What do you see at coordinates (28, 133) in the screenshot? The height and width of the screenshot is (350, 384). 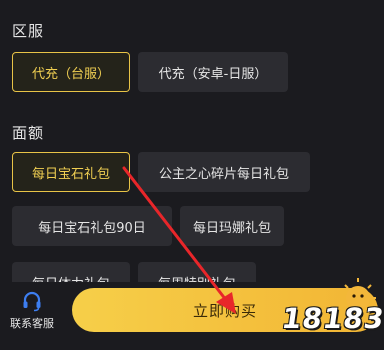 I see `denomination-title: 面额` at bounding box center [28, 133].